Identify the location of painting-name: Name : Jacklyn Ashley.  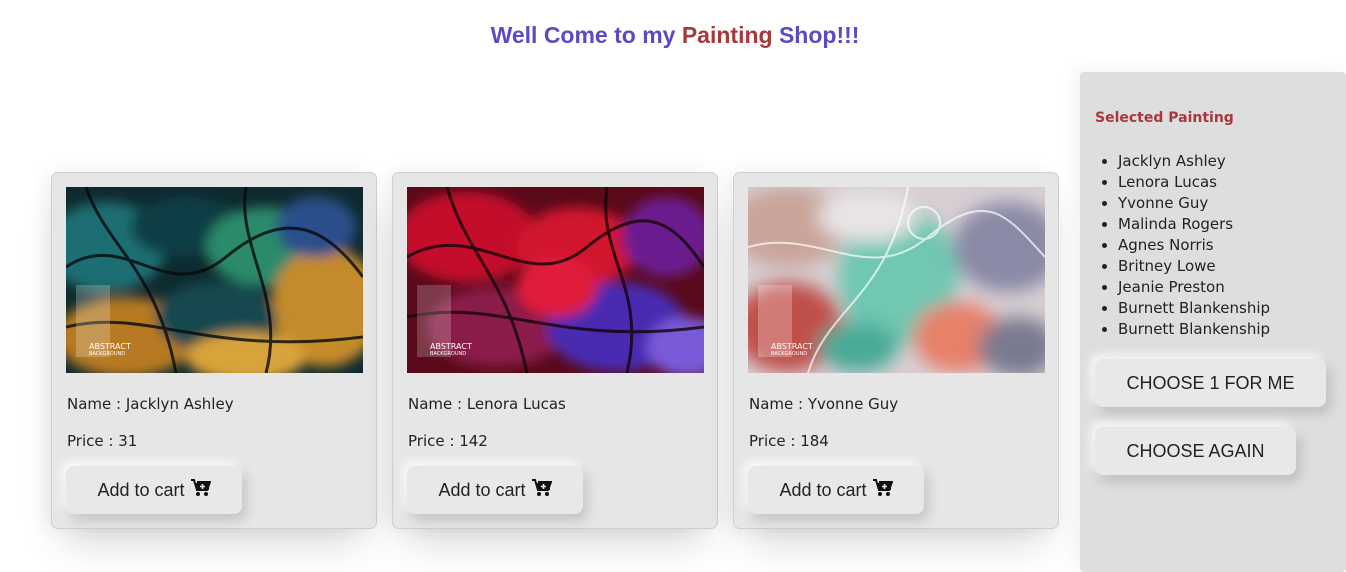
(150, 404).